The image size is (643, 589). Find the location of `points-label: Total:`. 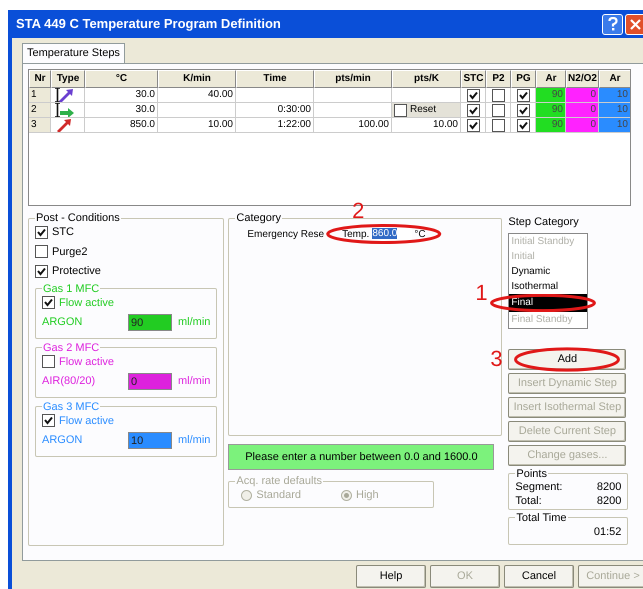

points-label: Total: is located at coordinates (528, 501).